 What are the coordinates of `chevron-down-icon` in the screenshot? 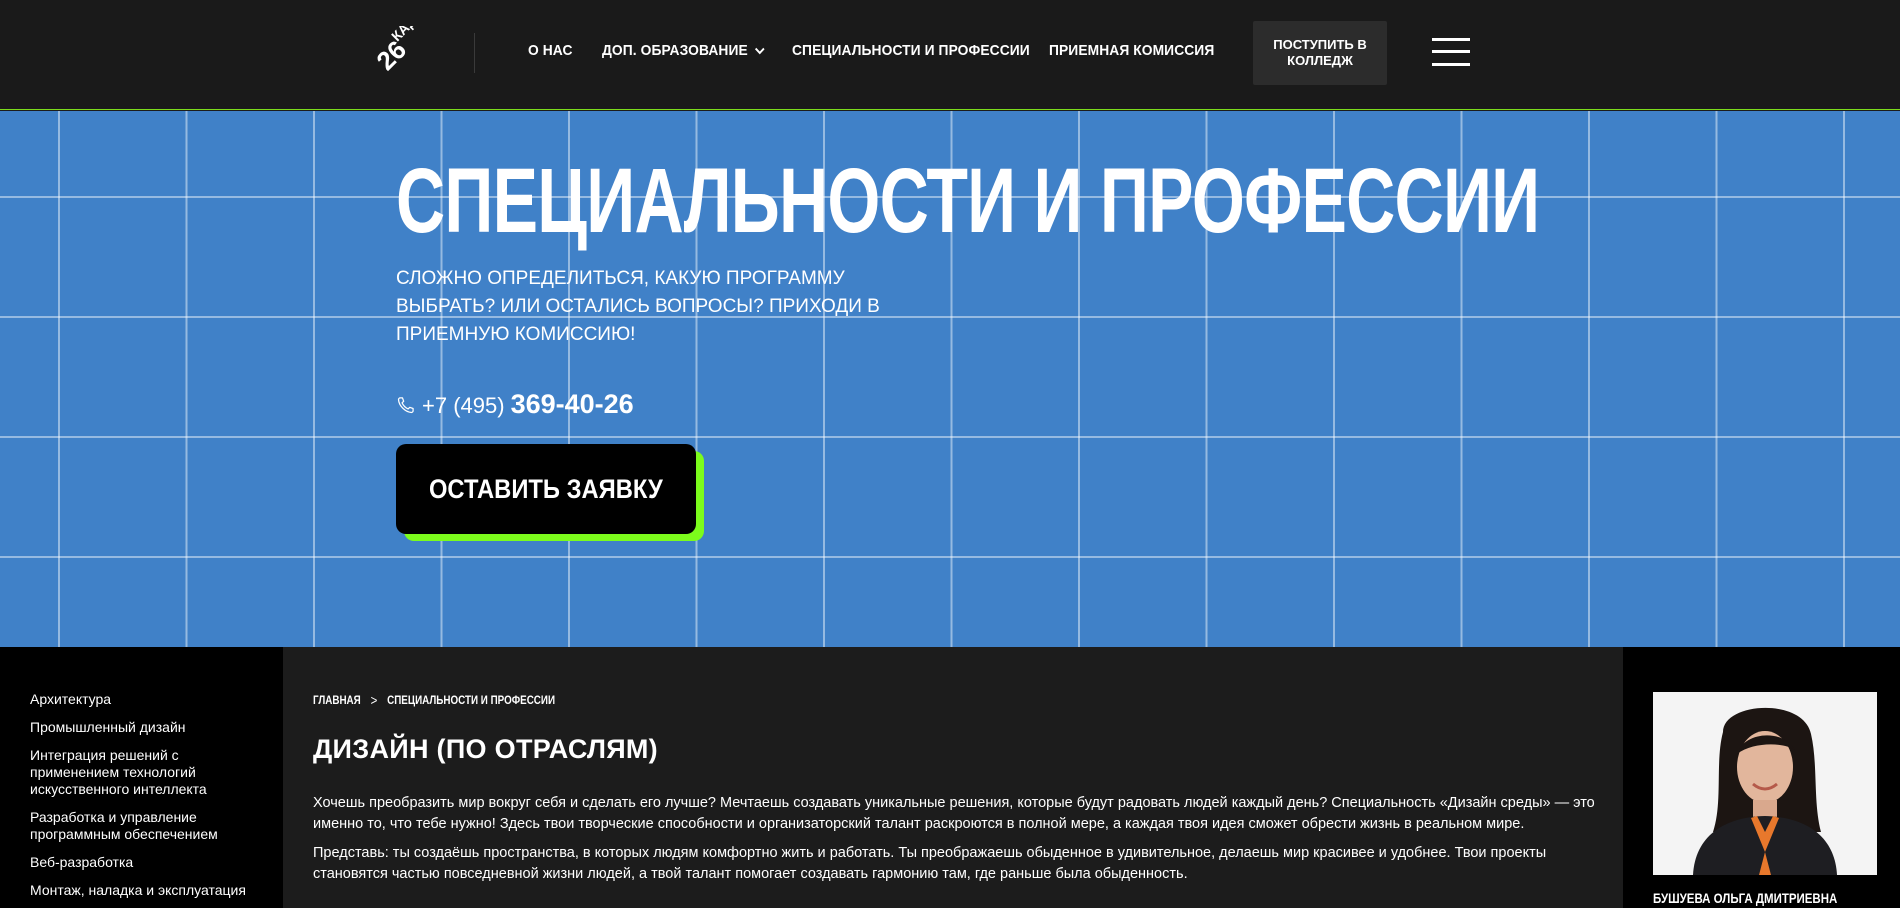 It's located at (760, 50).